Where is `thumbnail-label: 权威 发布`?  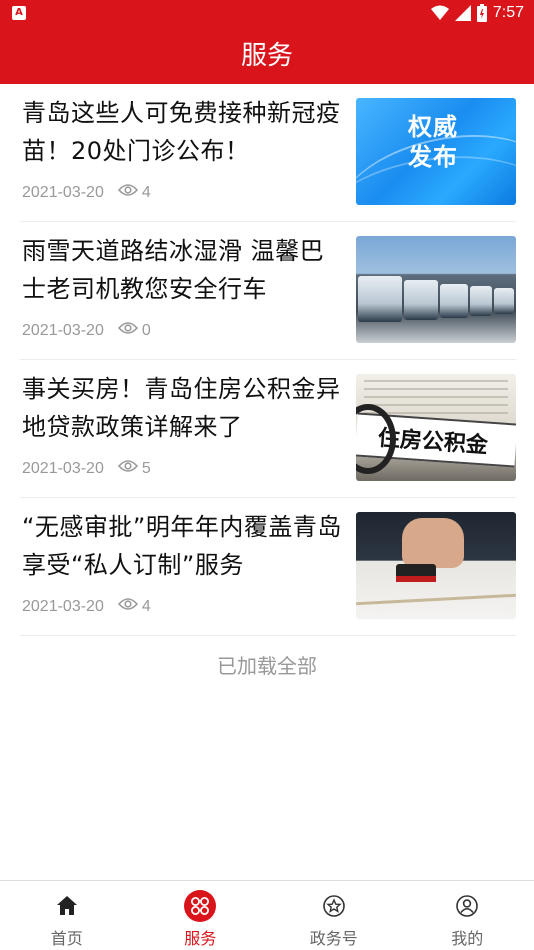
thumbnail-label: 权威 发布 is located at coordinates (433, 142).